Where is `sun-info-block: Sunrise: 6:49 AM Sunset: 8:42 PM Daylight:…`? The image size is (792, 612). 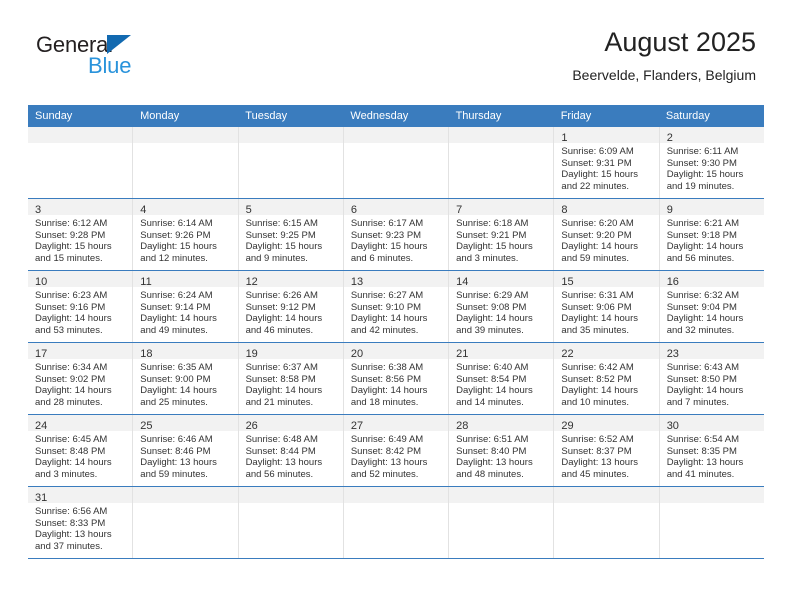
sun-info-block: Sunrise: 6:49 AM Sunset: 8:42 PM Daylight:… is located at coordinates (396, 455).